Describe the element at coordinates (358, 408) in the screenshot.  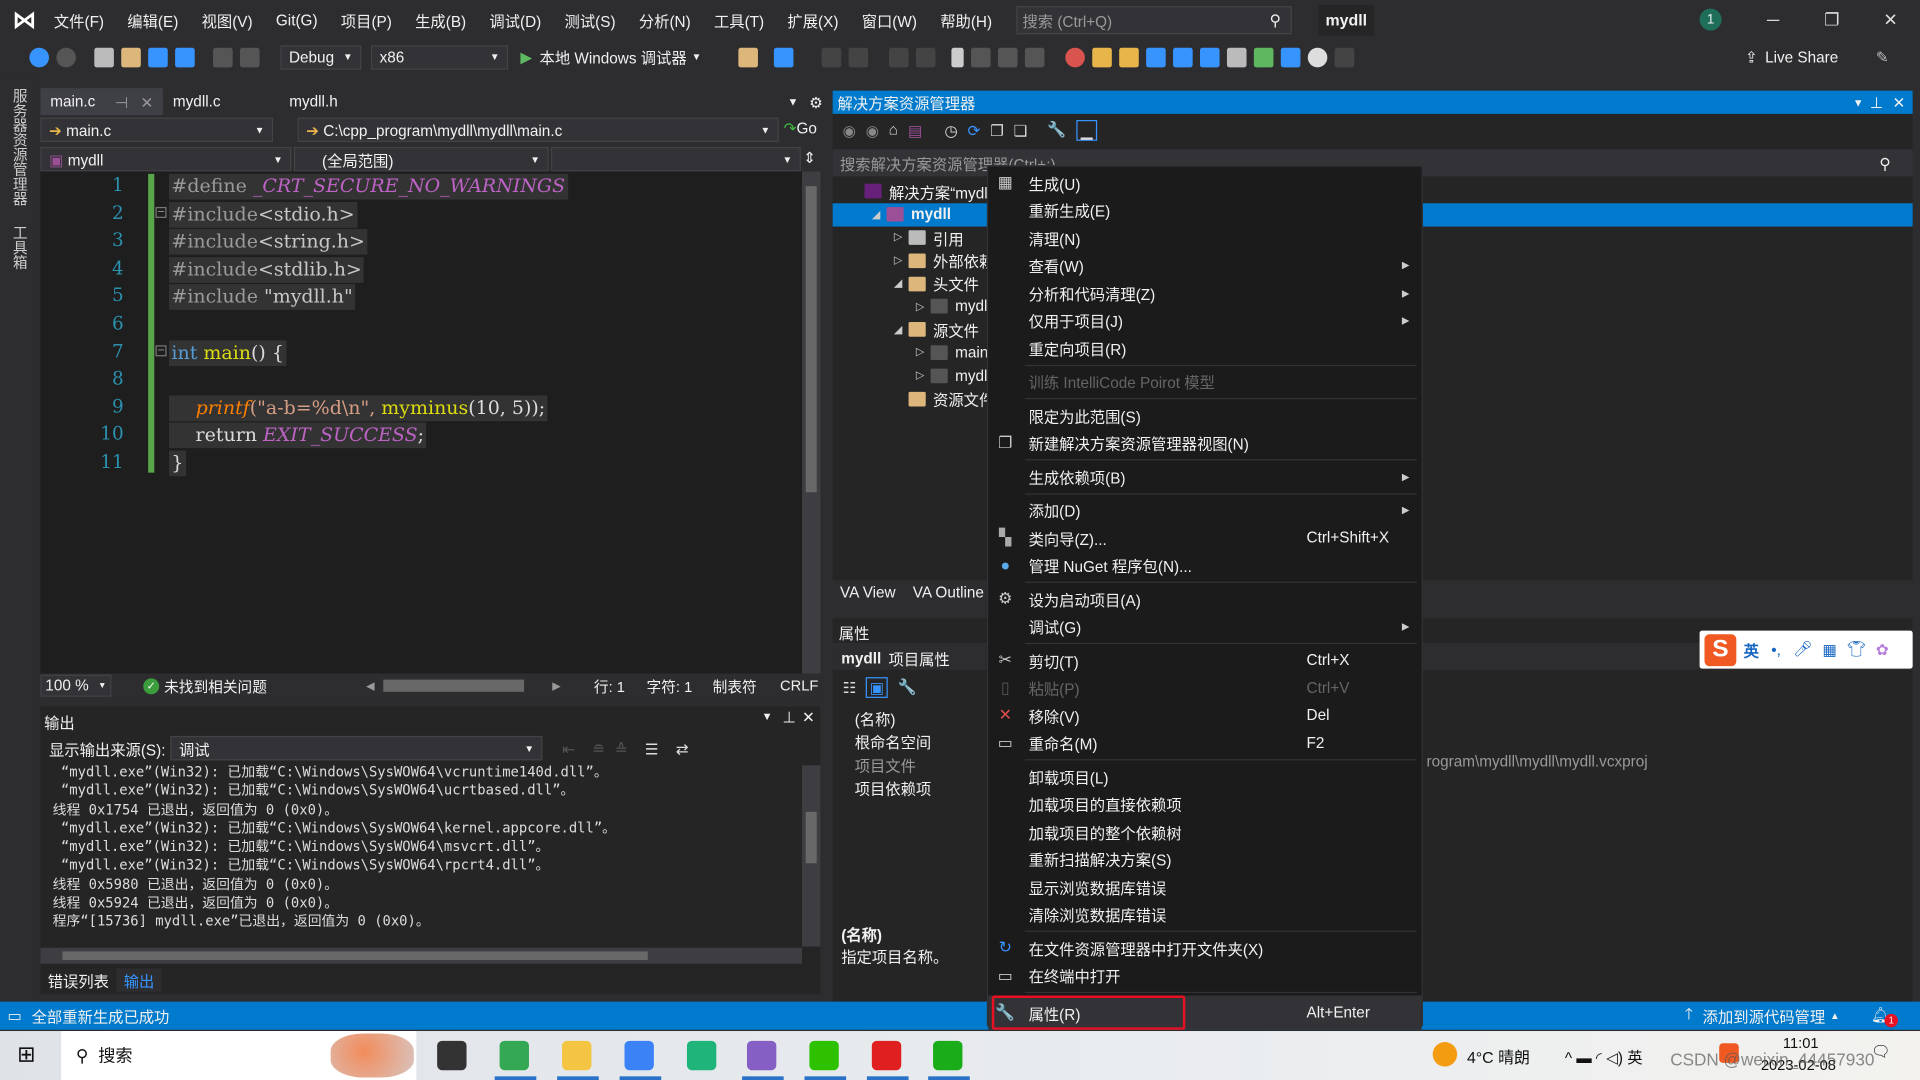
I see `code-line: printf("a-b=%d\n", myminus(10, 5));` at that location.